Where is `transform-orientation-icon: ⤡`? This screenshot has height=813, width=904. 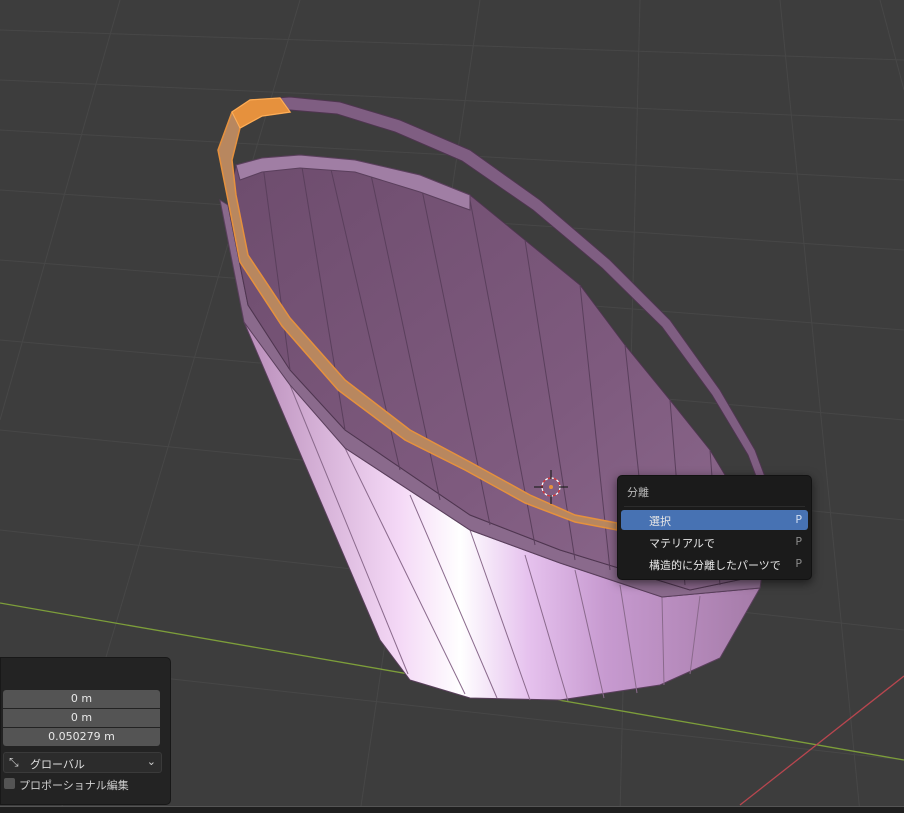 transform-orientation-icon: ⤡ is located at coordinates (14, 762).